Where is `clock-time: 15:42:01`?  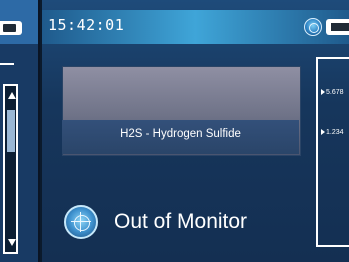
clock-time: 15:42:01 is located at coordinates (86, 25).